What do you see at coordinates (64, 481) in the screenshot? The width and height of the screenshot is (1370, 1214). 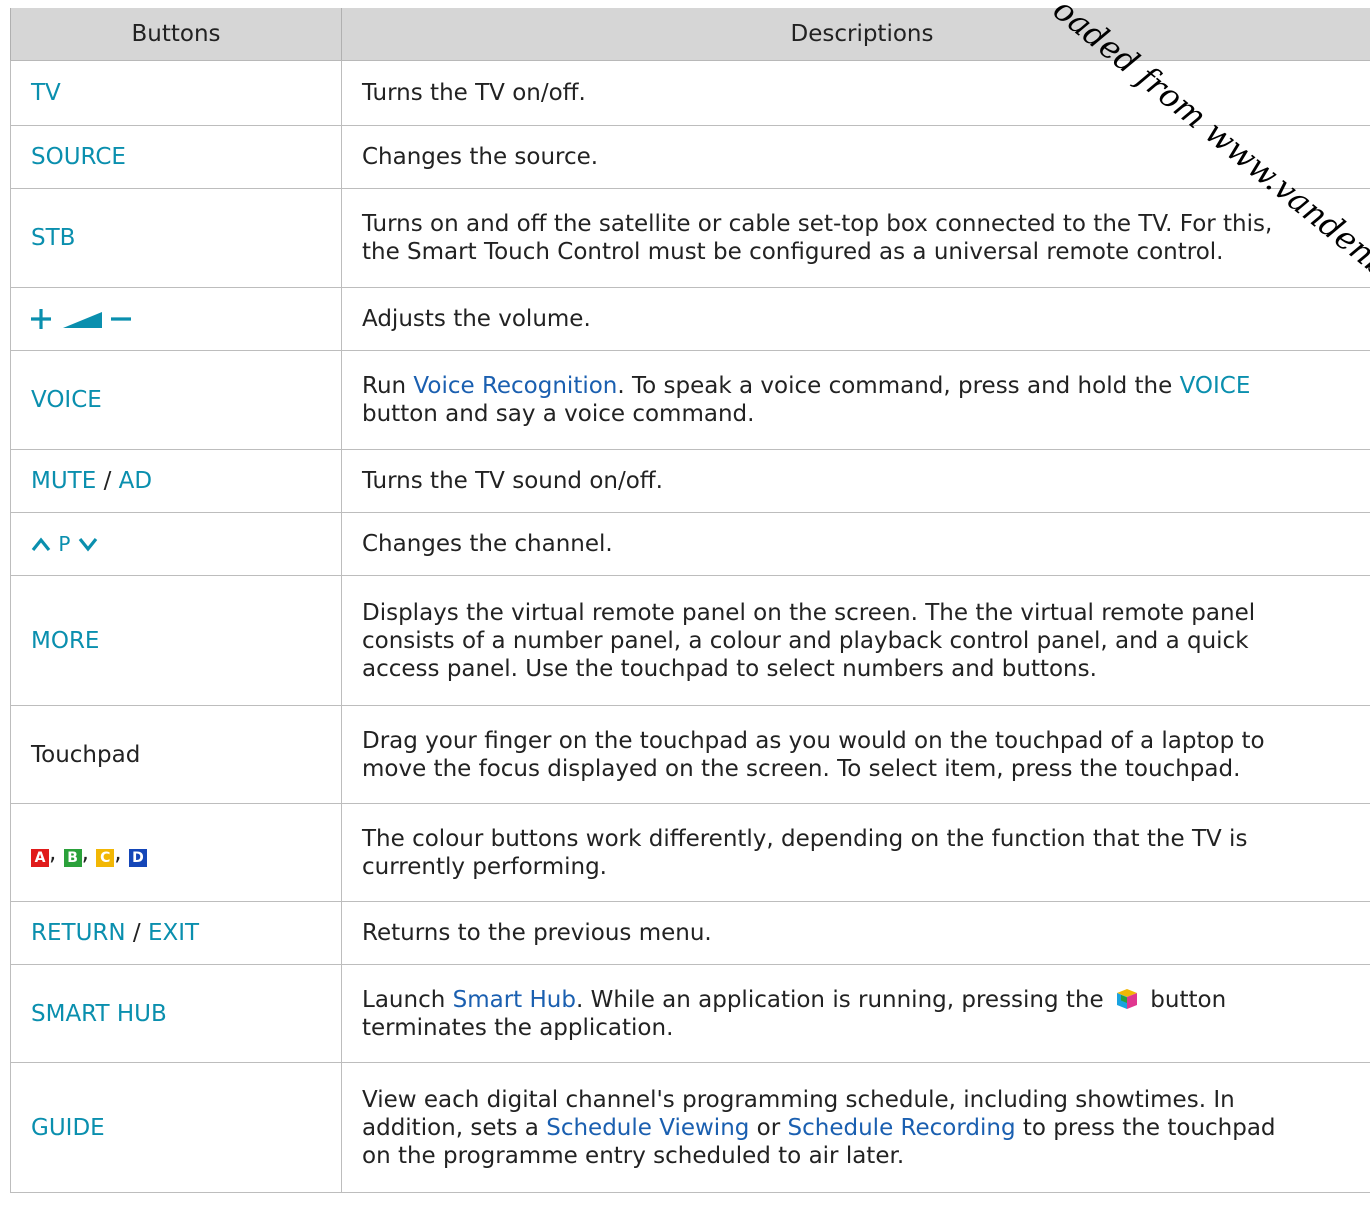 I see `mute-label: MUTE` at bounding box center [64, 481].